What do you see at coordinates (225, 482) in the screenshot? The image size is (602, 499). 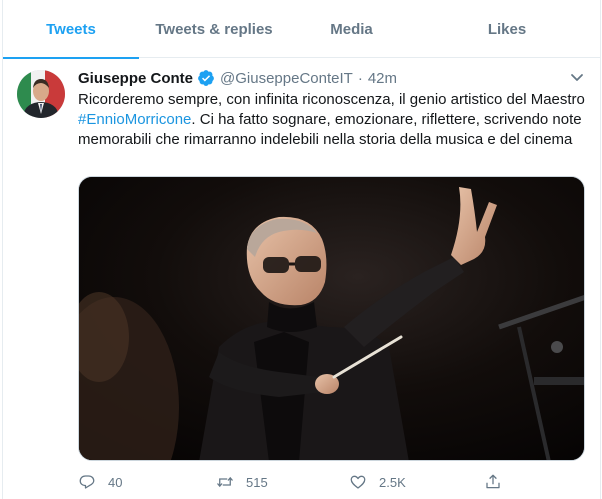 I see `retweet-icon` at bounding box center [225, 482].